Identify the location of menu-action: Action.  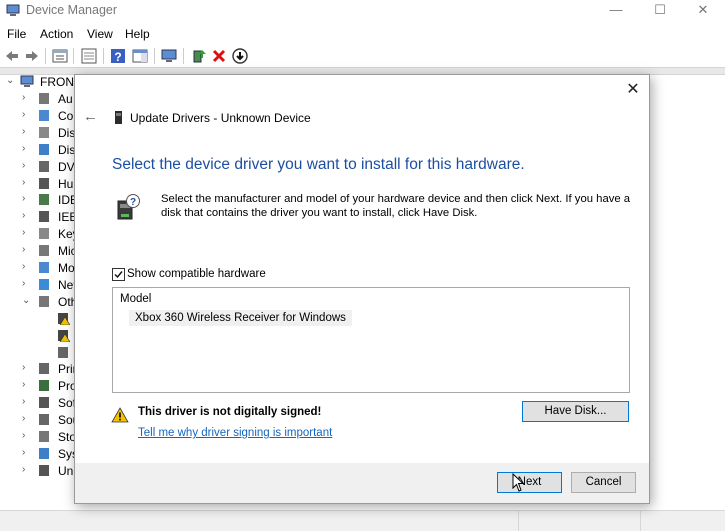
(56, 34).